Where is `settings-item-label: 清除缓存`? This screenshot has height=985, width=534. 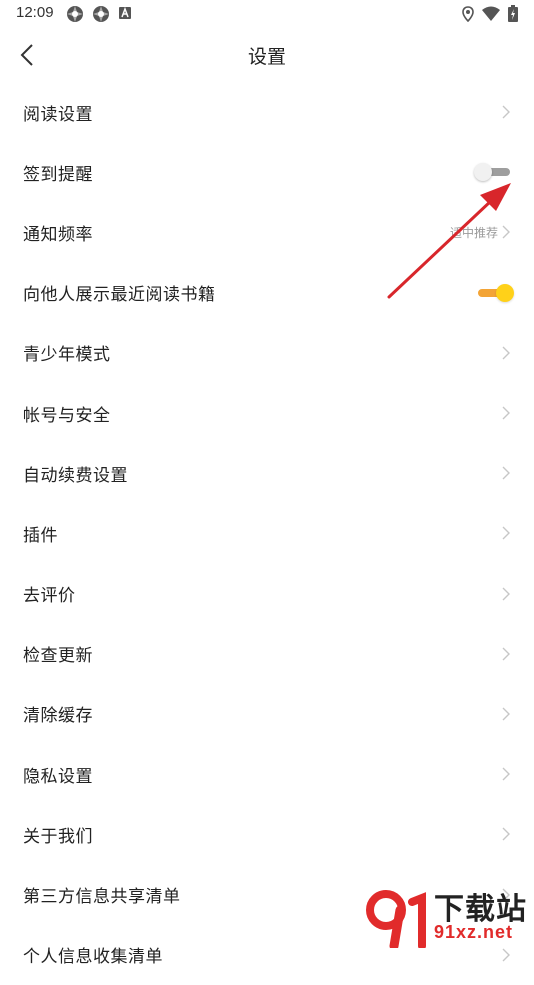 settings-item-label: 清除缓存 is located at coordinates (58, 716).